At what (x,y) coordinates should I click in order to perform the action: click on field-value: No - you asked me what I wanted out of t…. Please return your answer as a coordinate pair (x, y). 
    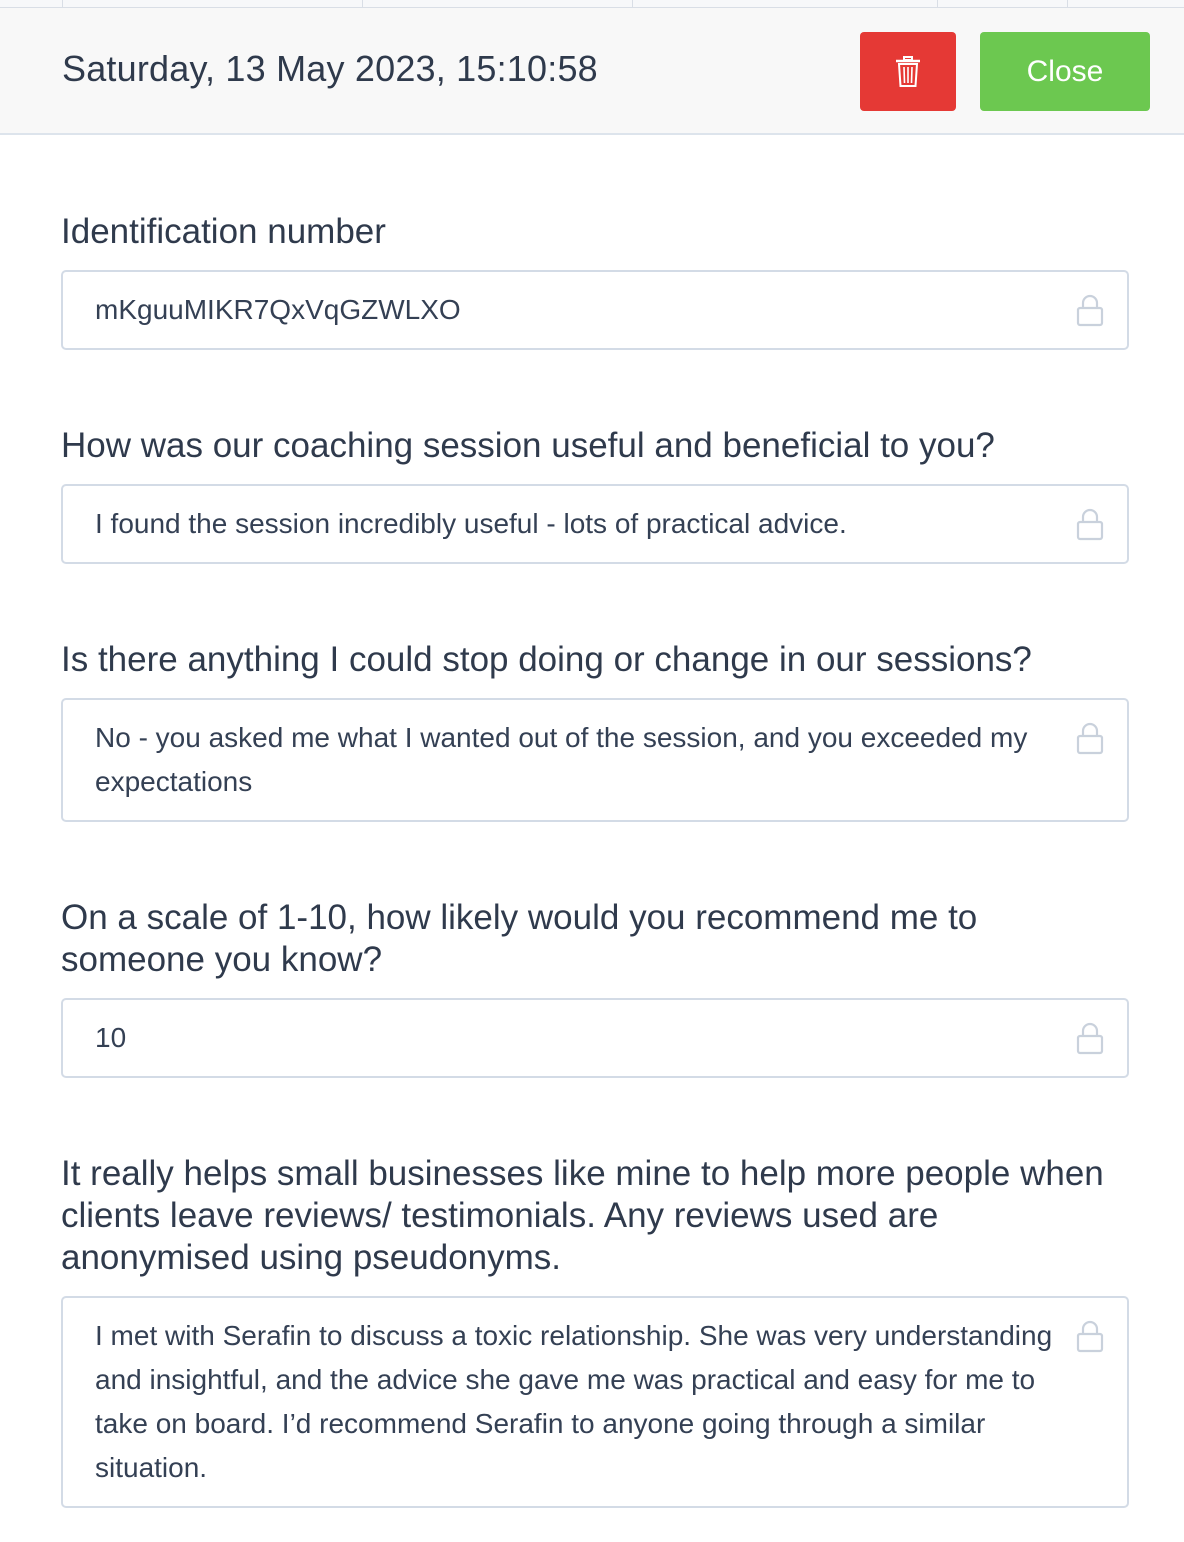
    Looking at the image, I should click on (561, 759).